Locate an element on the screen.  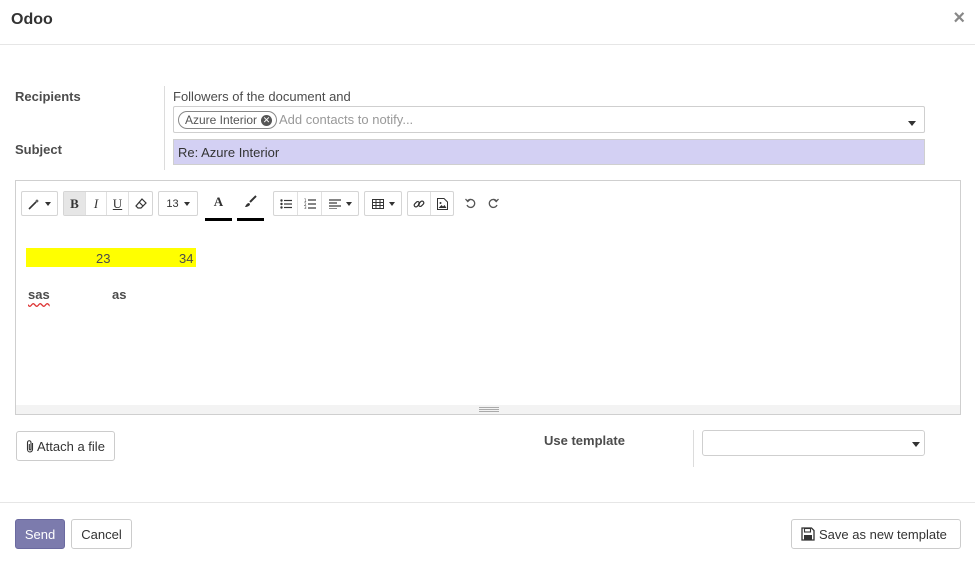
italic-button: I is located at coordinates (96, 203).